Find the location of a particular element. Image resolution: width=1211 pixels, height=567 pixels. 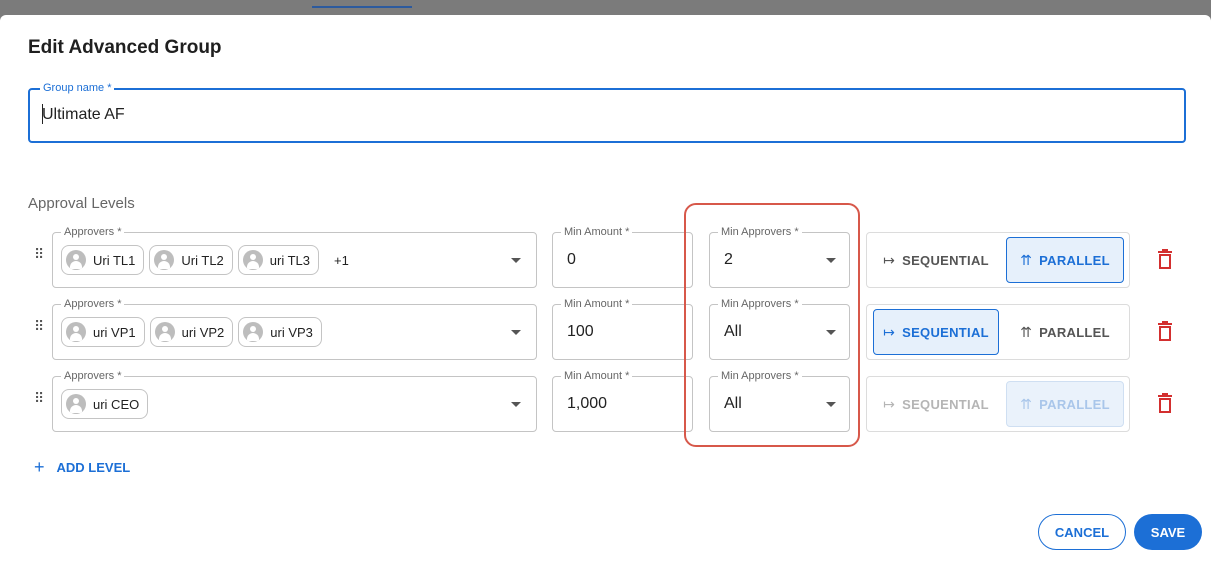

plus-icon: + is located at coordinates (39, 467).